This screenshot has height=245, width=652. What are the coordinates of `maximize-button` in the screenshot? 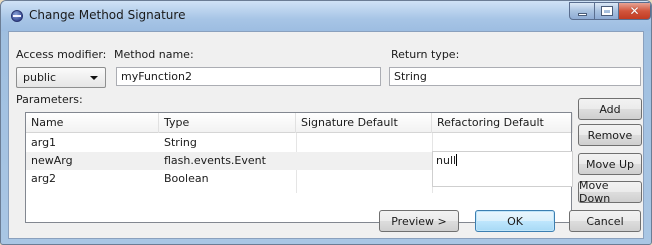 It's located at (606, 11).